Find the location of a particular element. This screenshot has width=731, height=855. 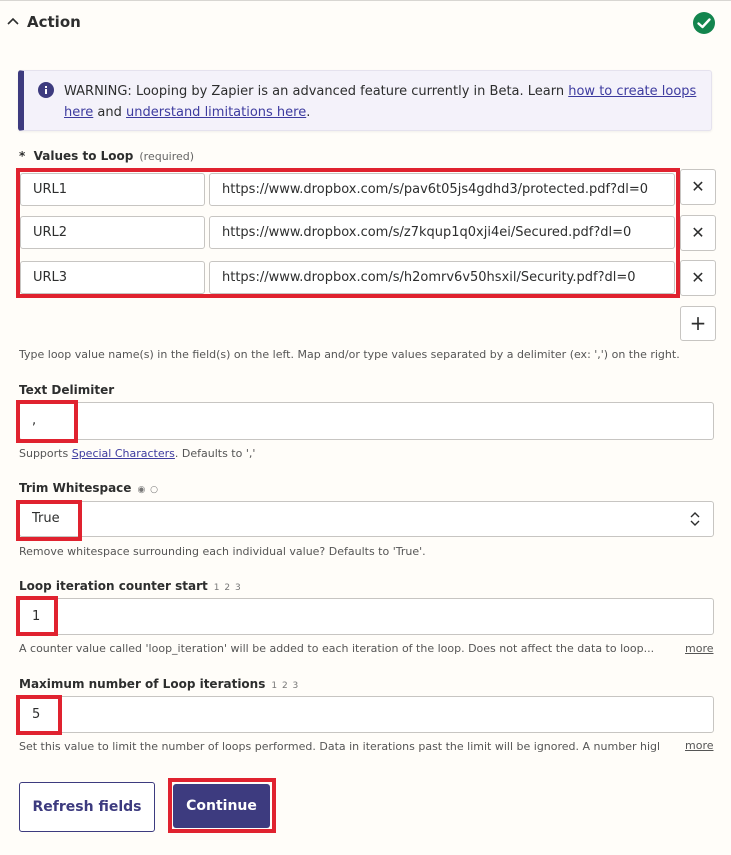

remove-row-3-button: ✕ is located at coordinates (698, 278).